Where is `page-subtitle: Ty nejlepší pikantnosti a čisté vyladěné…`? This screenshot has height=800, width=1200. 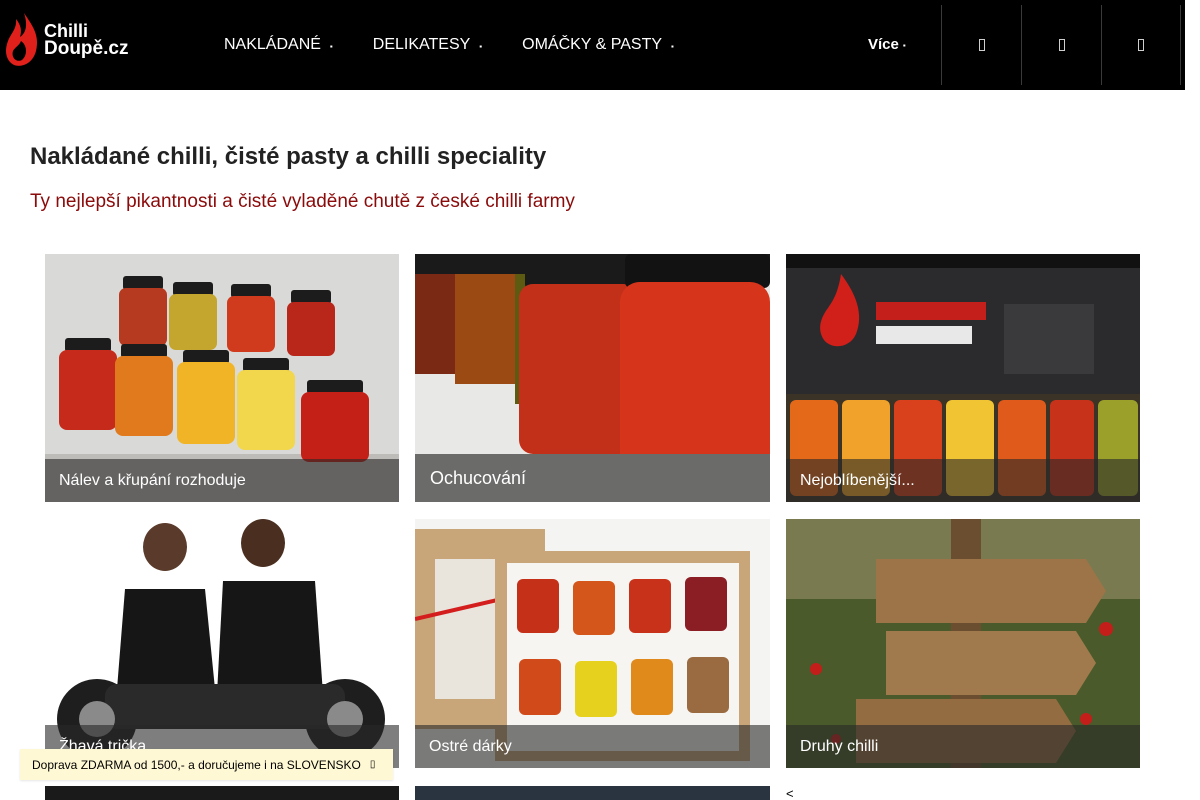
page-subtitle: Ty nejlepší pikantnosti a čisté vyladěné… is located at coordinates (302, 201).